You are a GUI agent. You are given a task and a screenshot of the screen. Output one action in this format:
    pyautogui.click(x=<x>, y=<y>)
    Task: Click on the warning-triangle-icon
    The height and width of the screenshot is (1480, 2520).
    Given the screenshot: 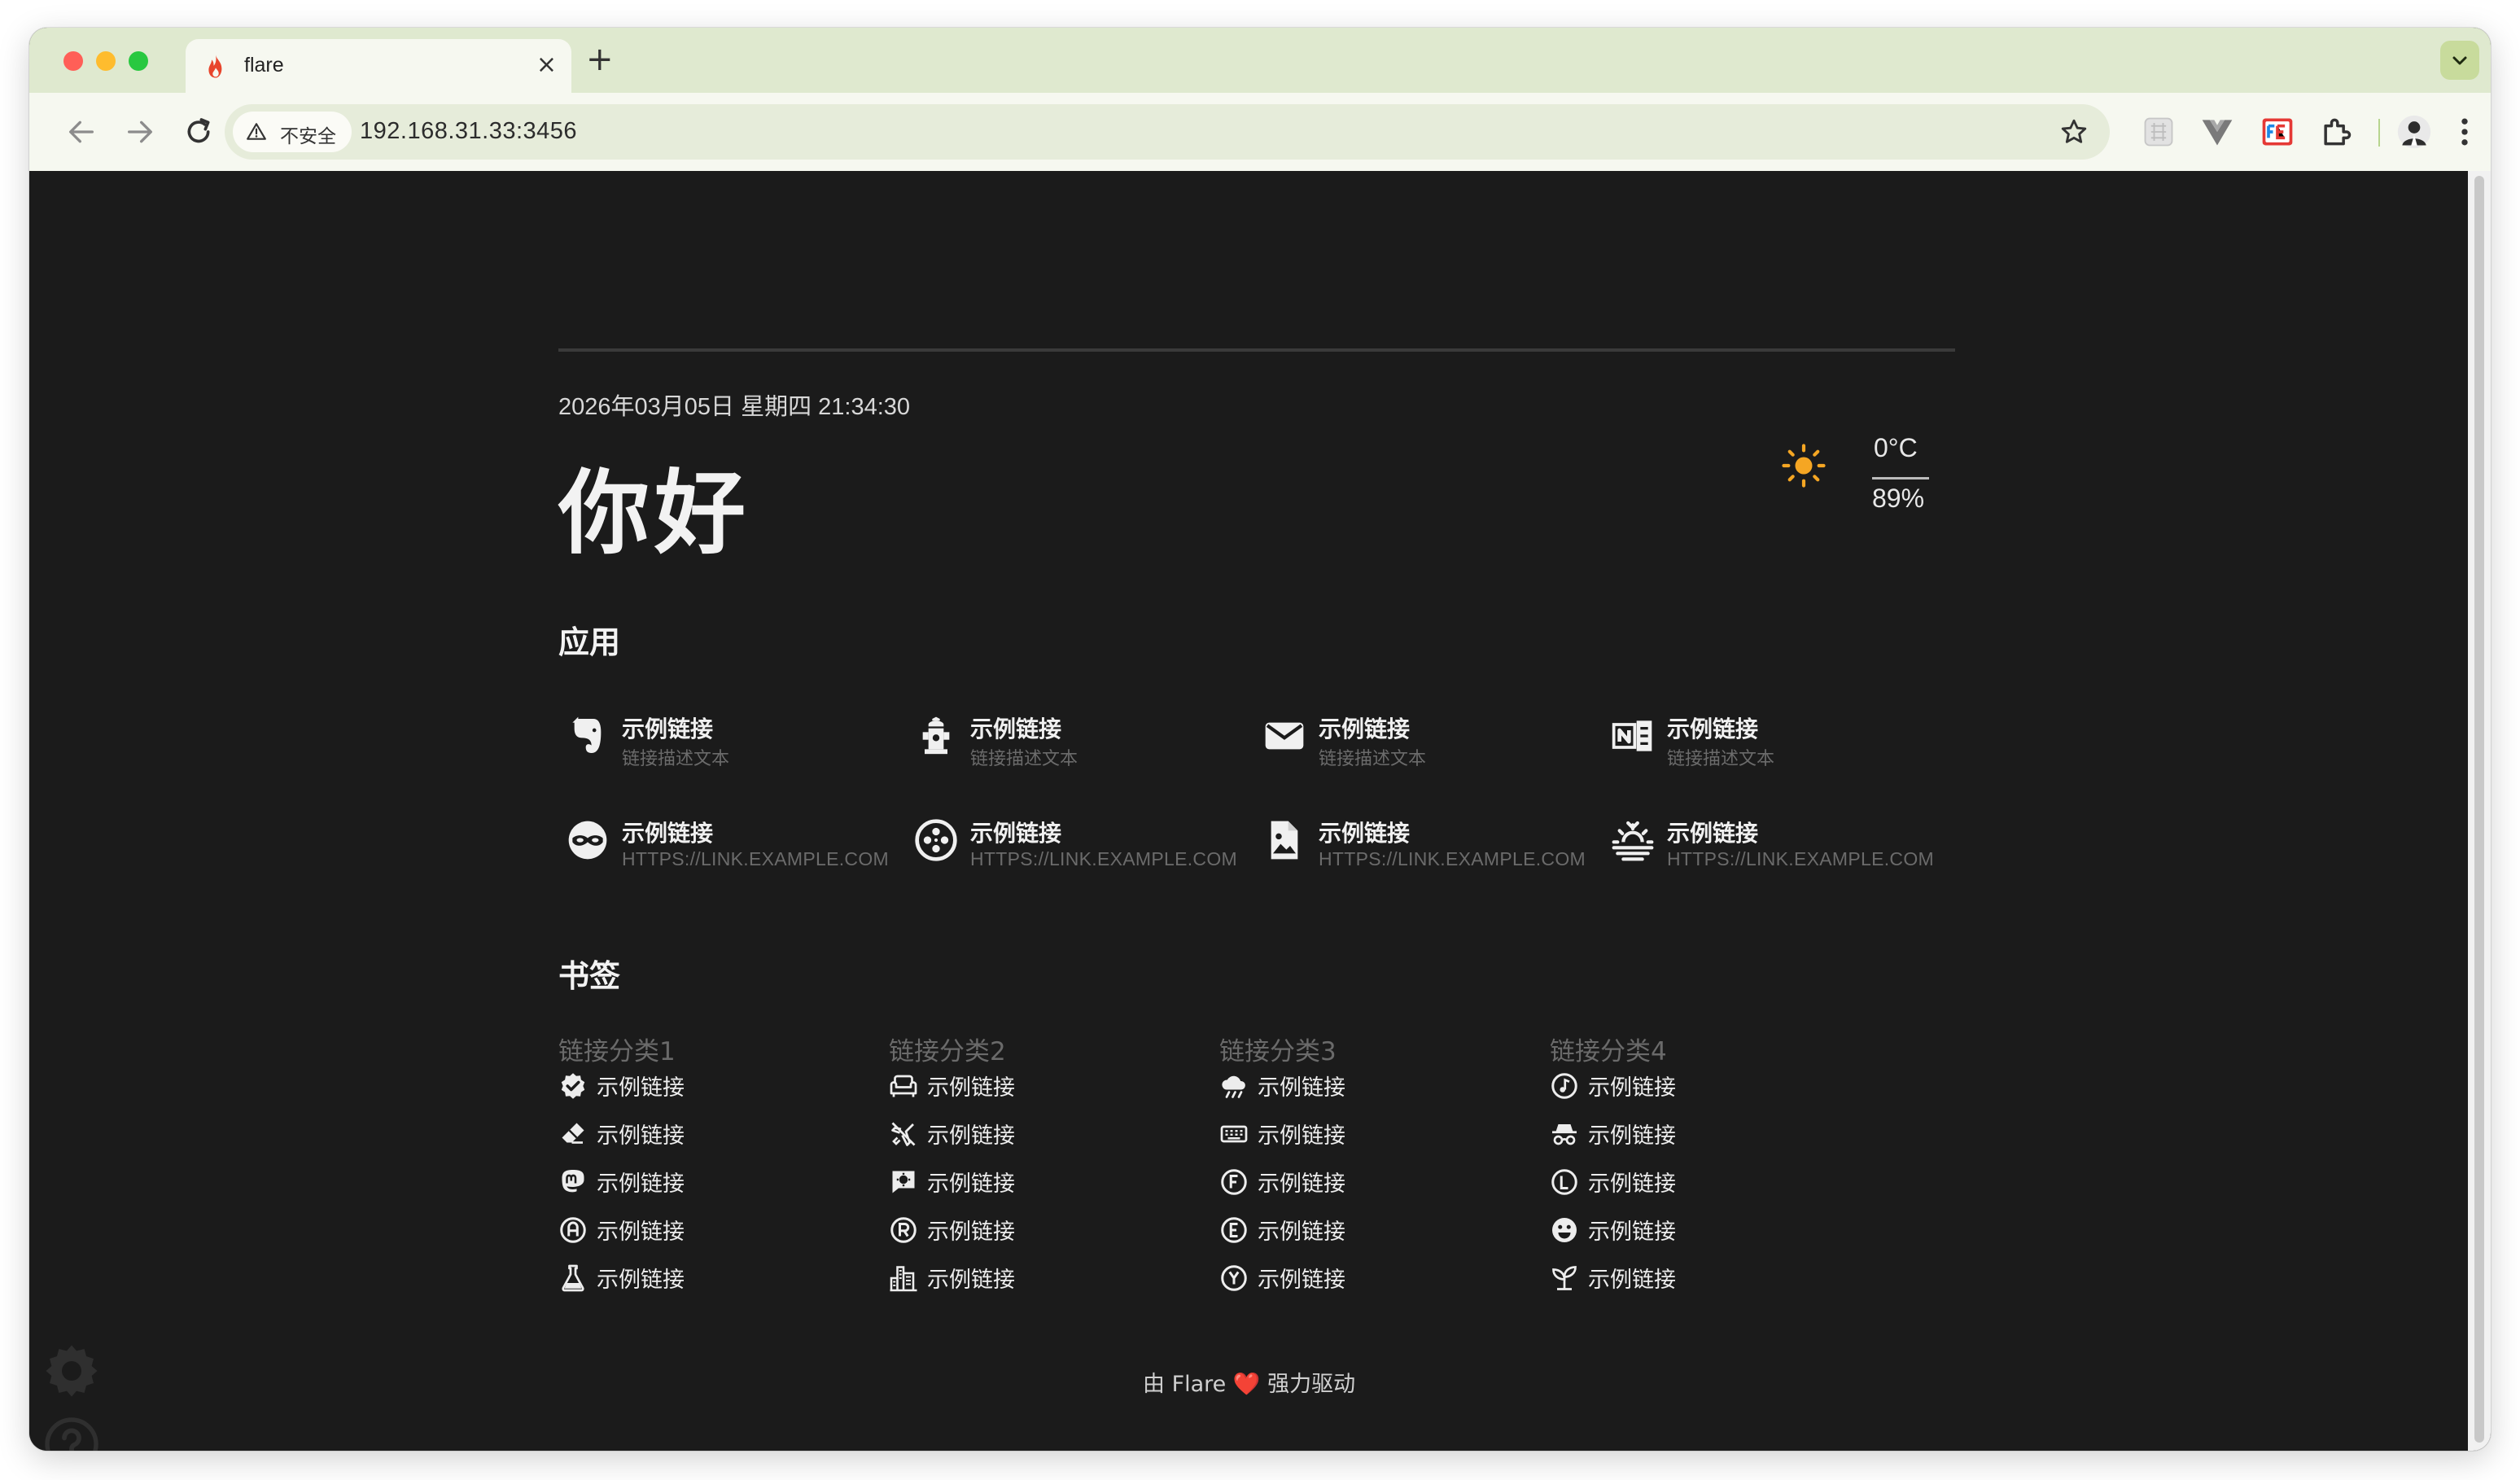 What is the action you would take?
    pyautogui.click(x=256, y=131)
    